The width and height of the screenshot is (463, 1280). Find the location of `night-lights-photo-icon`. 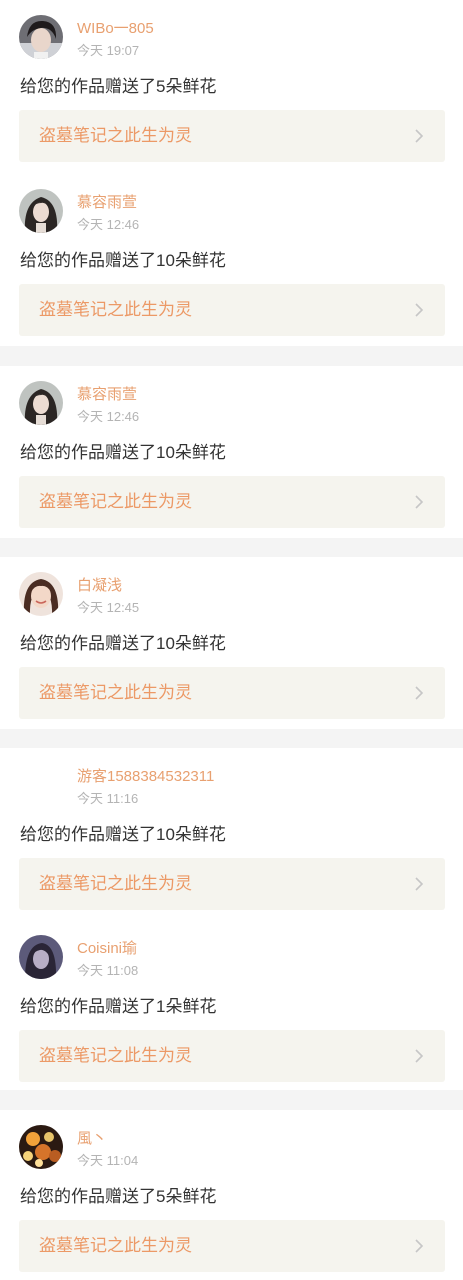

night-lights-photo-icon is located at coordinates (41, 1147).